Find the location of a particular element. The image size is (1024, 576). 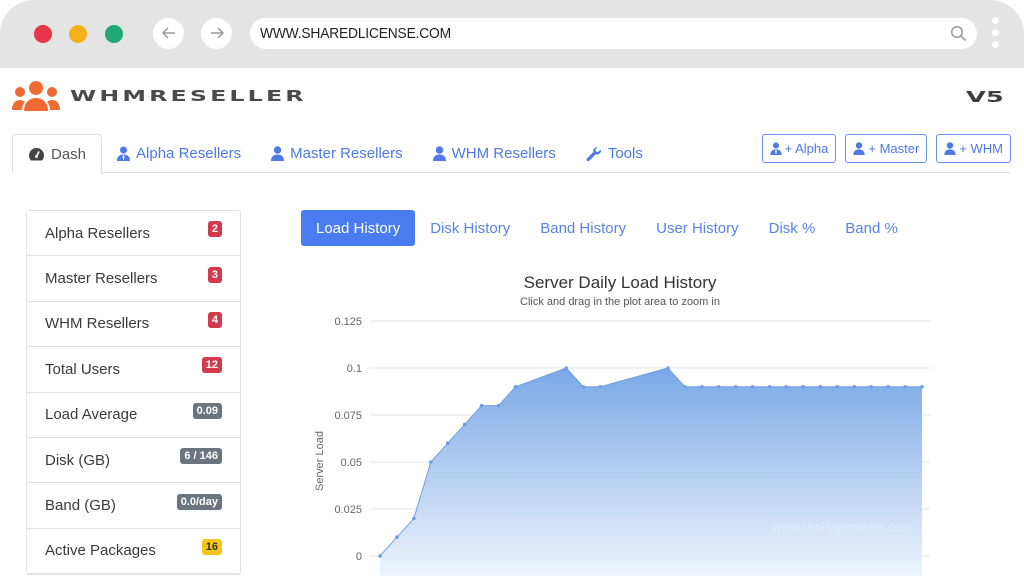

stat-label: Disk (GB) is located at coordinates (77, 460).